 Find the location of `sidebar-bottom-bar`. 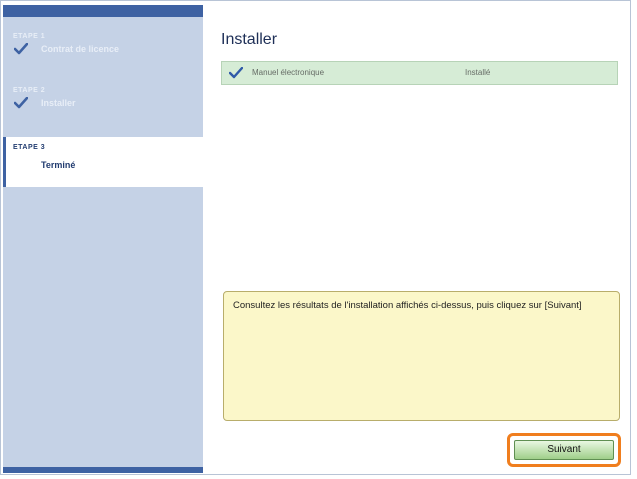

sidebar-bottom-bar is located at coordinates (103, 470).